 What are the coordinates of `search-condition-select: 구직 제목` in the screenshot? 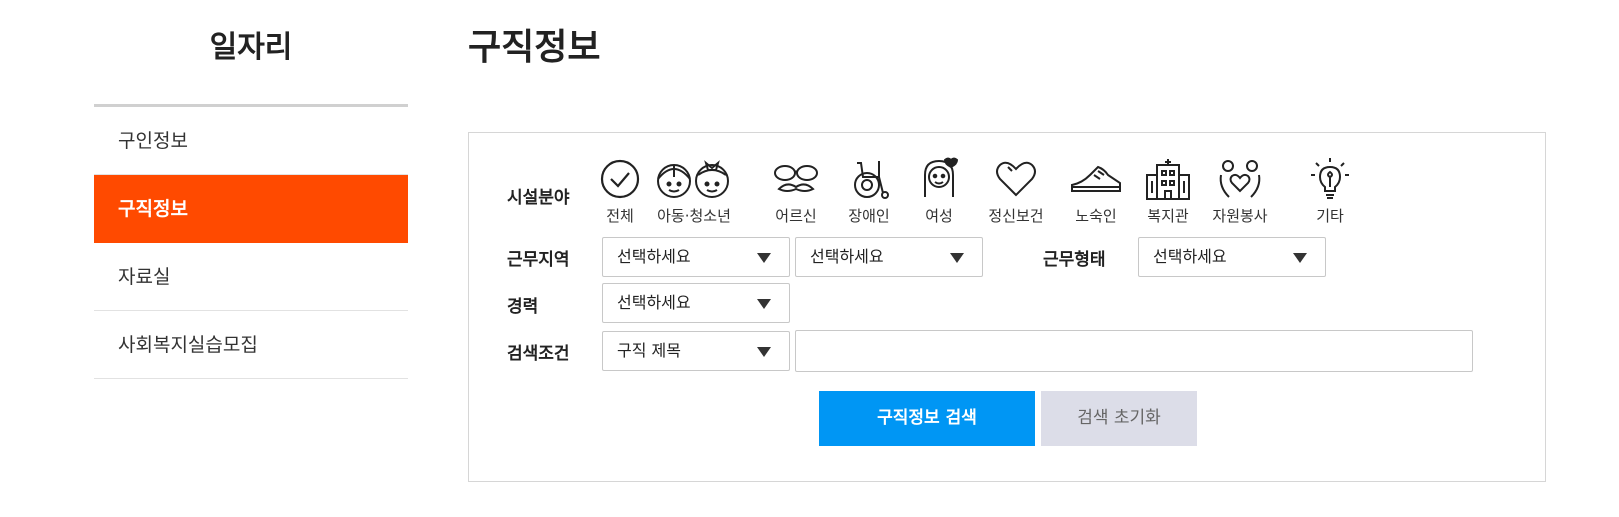 It's located at (696, 351).